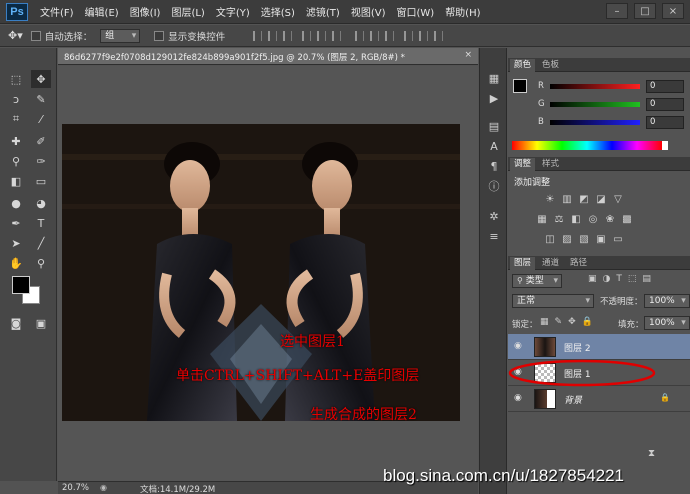  Describe the element at coordinates (595, 122) in the screenshot. I see `channel-b-slider` at that location.